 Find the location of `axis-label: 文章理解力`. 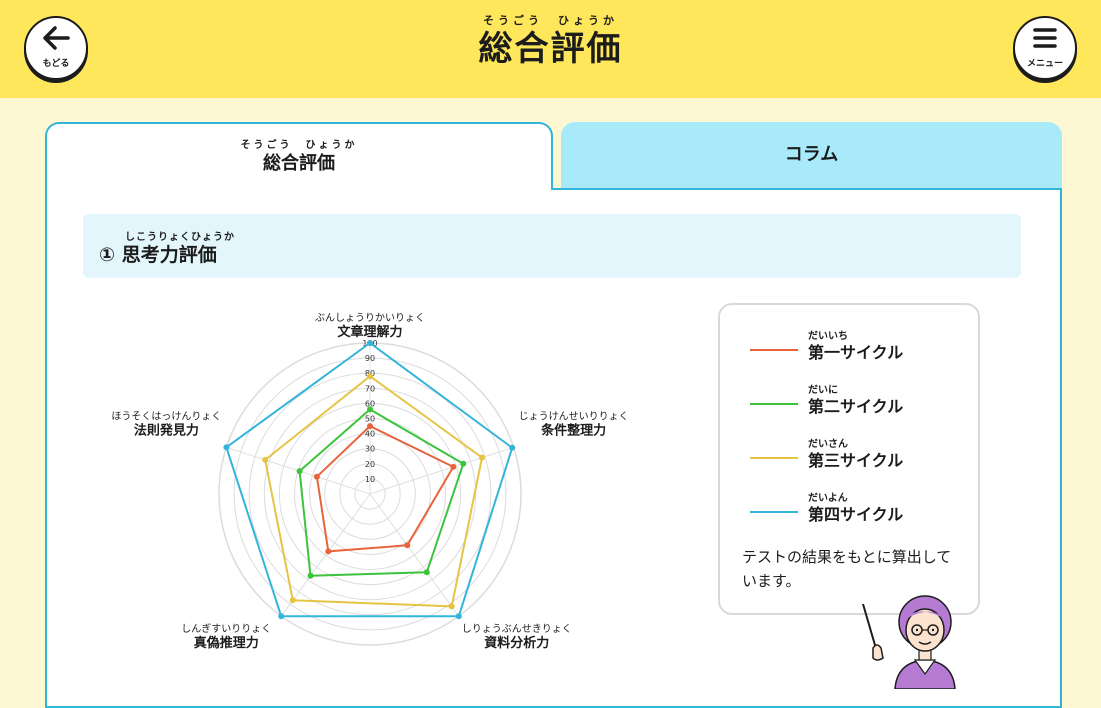

axis-label: 文章理解力 is located at coordinates (369, 332).